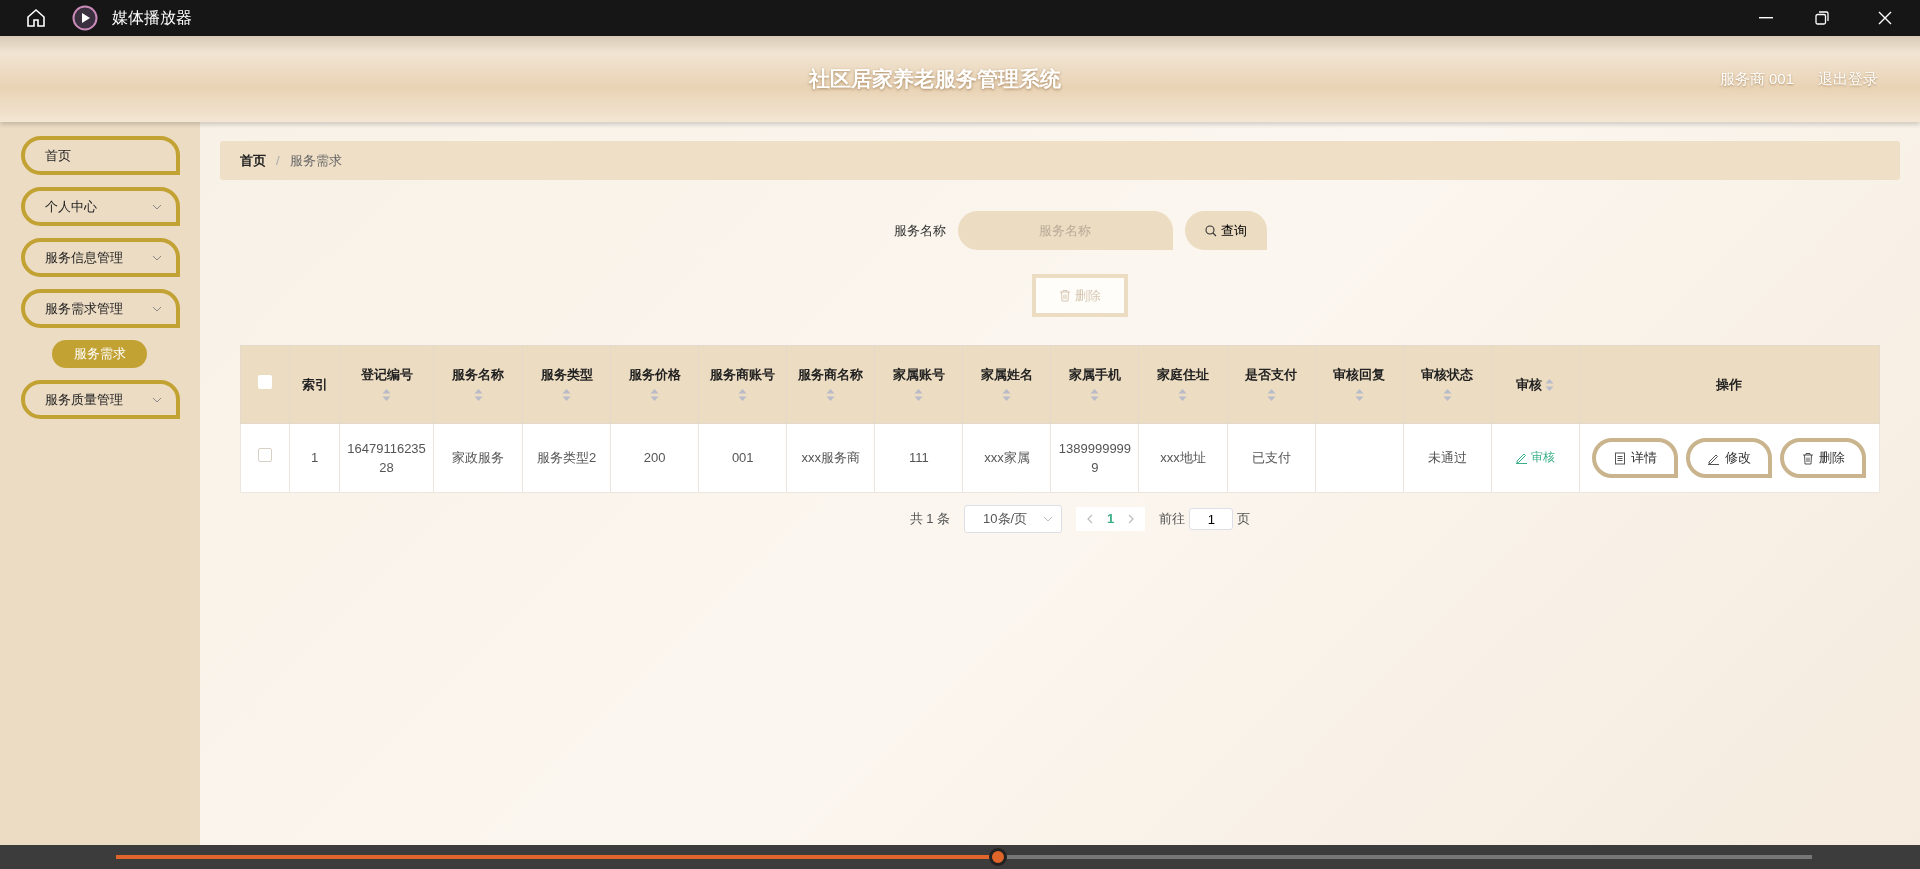  What do you see at coordinates (1095, 457) in the screenshot?
I see `table-cell: 13899999999` at bounding box center [1095, 457].